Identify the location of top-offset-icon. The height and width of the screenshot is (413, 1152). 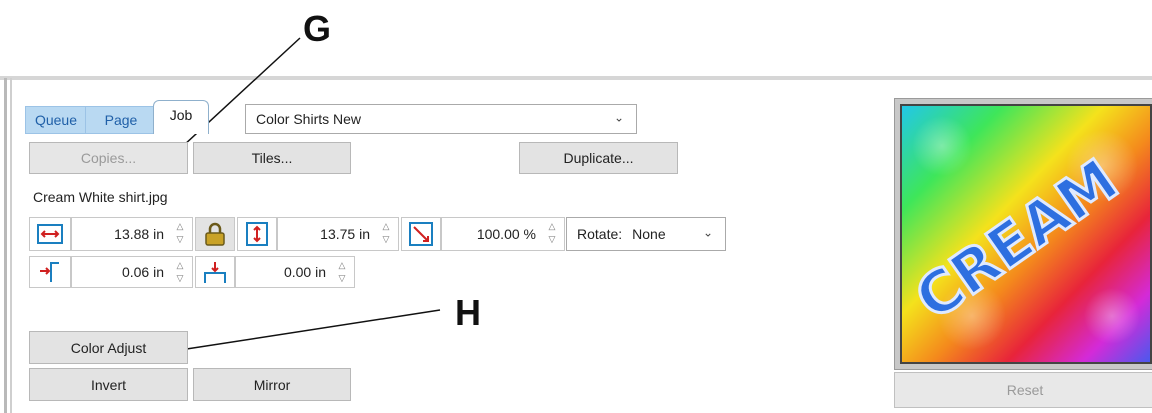
(215, 272).